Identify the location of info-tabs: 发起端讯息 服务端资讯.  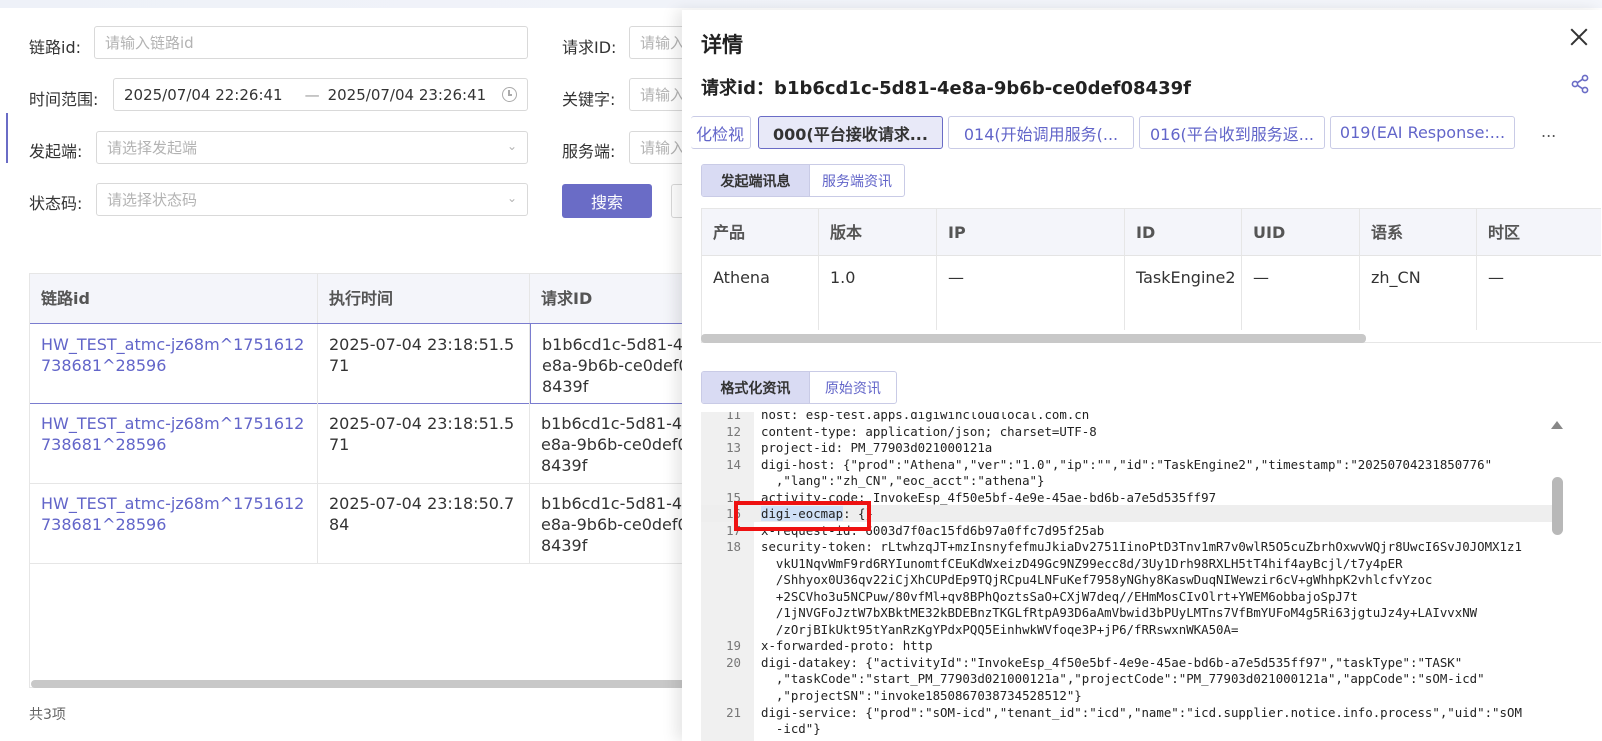
(803, 180).